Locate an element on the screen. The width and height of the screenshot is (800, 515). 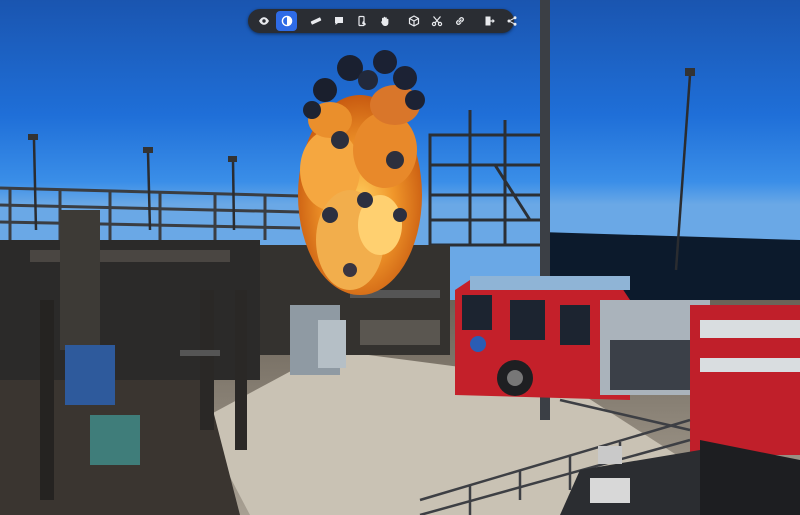
share-button is located at coordinates (511, 21).